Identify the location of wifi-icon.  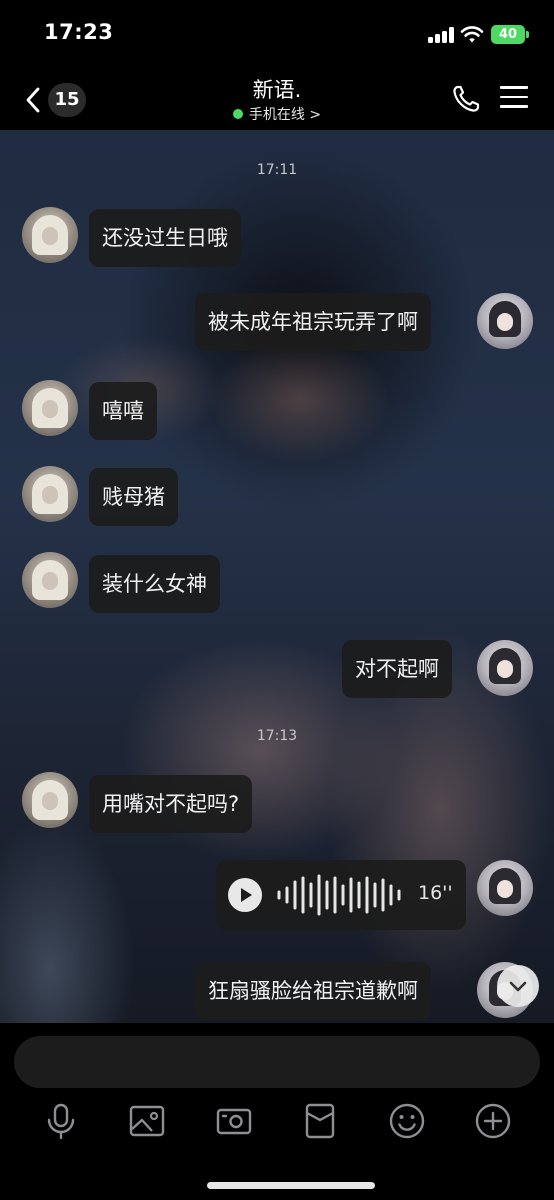
(472, 34).